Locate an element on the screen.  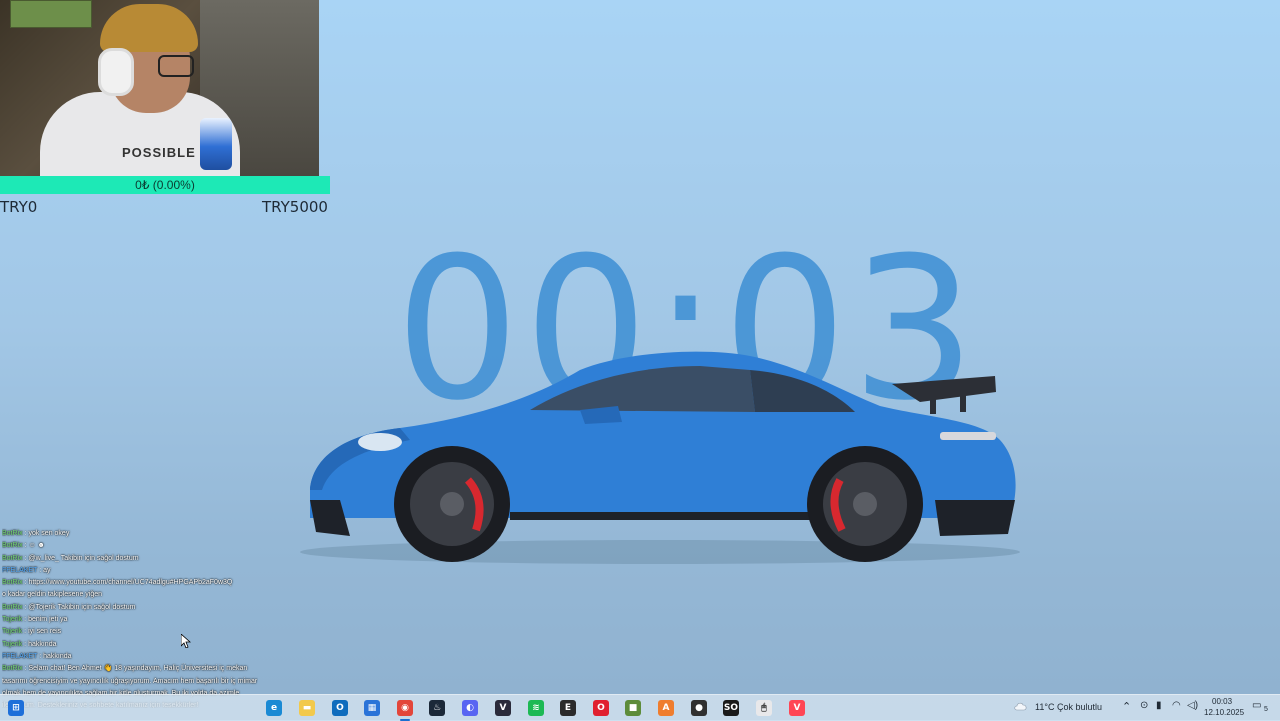
clock-time: 00:03 is located at coordinates (1222, 701).